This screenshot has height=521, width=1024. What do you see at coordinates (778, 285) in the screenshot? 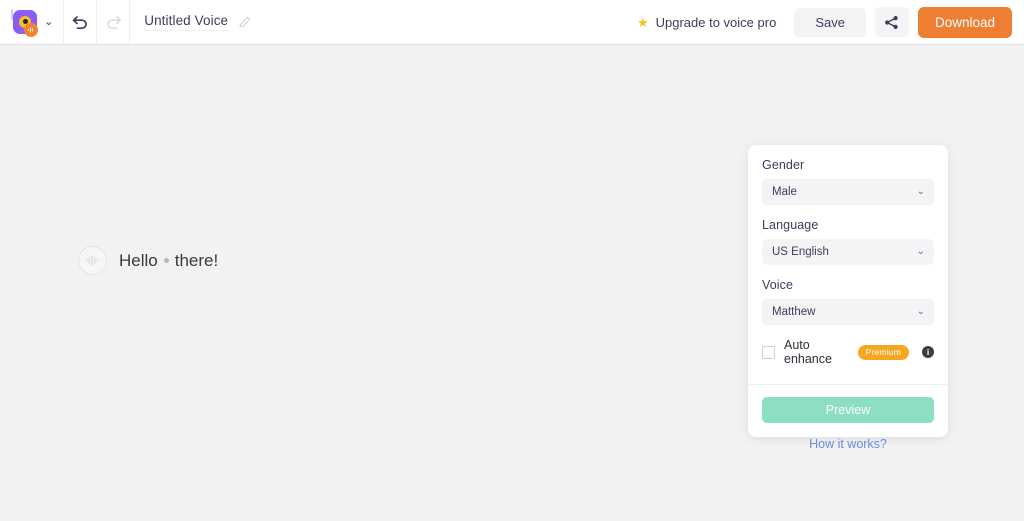
I see `voice-label: Voice` at bounding box center [778, 285].